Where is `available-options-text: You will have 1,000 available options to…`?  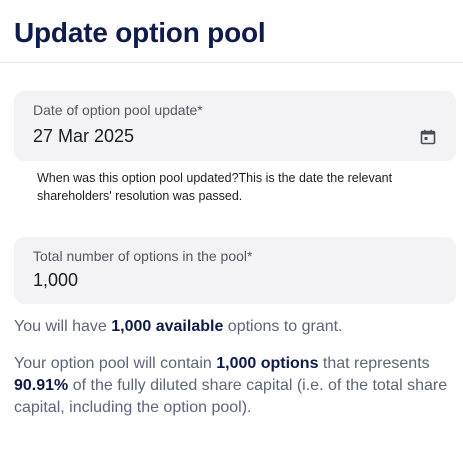
available-options-text: You will have 1,000 available options to… is located at coordinates (234, 327).